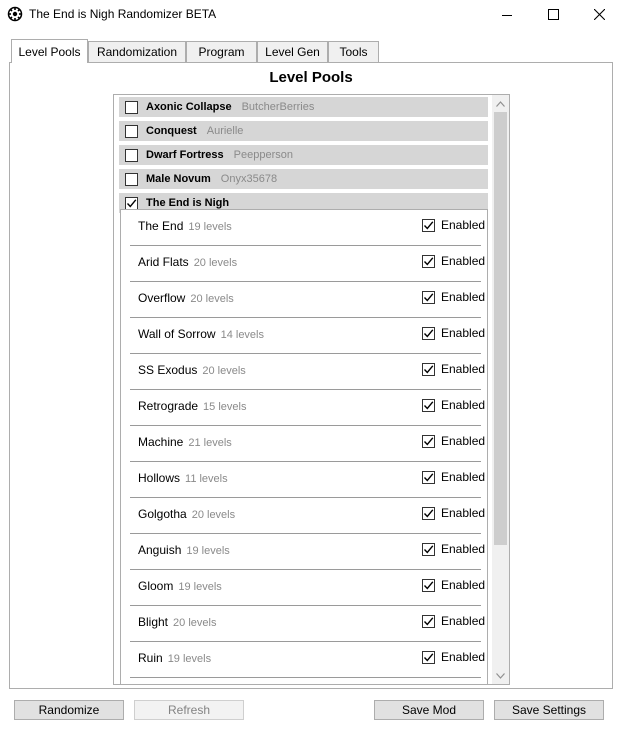  I want to click on chevron-up-icon, so click(500, 103).